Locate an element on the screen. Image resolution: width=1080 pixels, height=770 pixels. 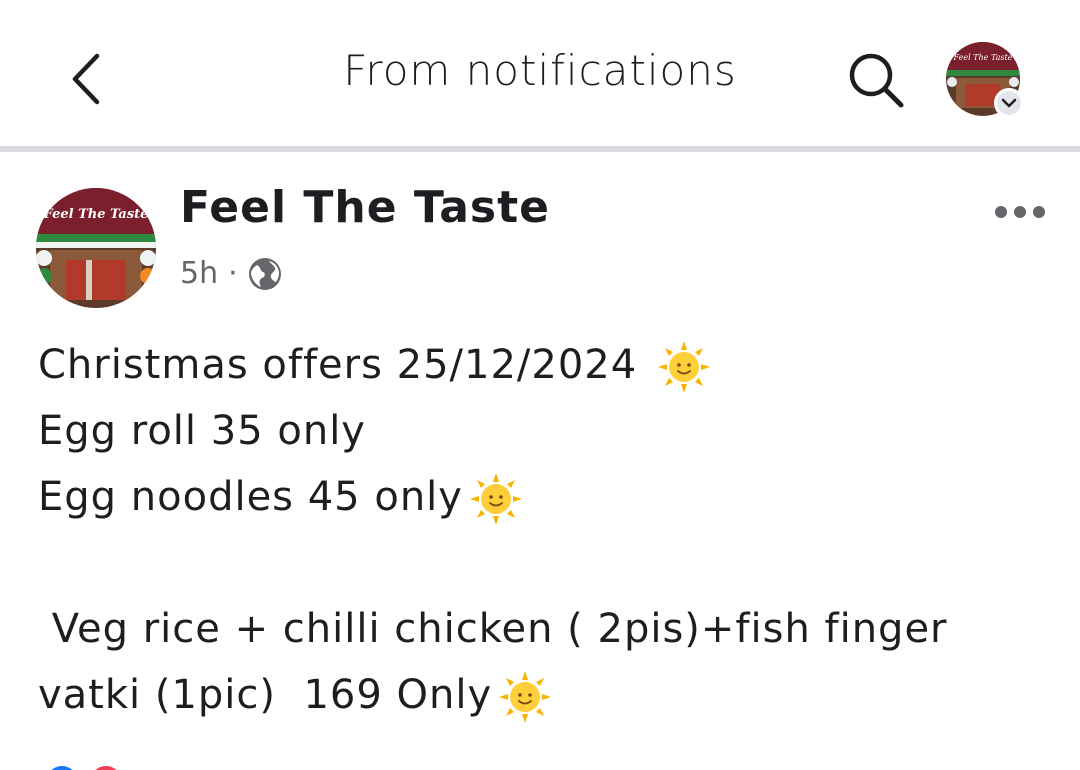
reaction-icons is located at coordinates (94, 767).